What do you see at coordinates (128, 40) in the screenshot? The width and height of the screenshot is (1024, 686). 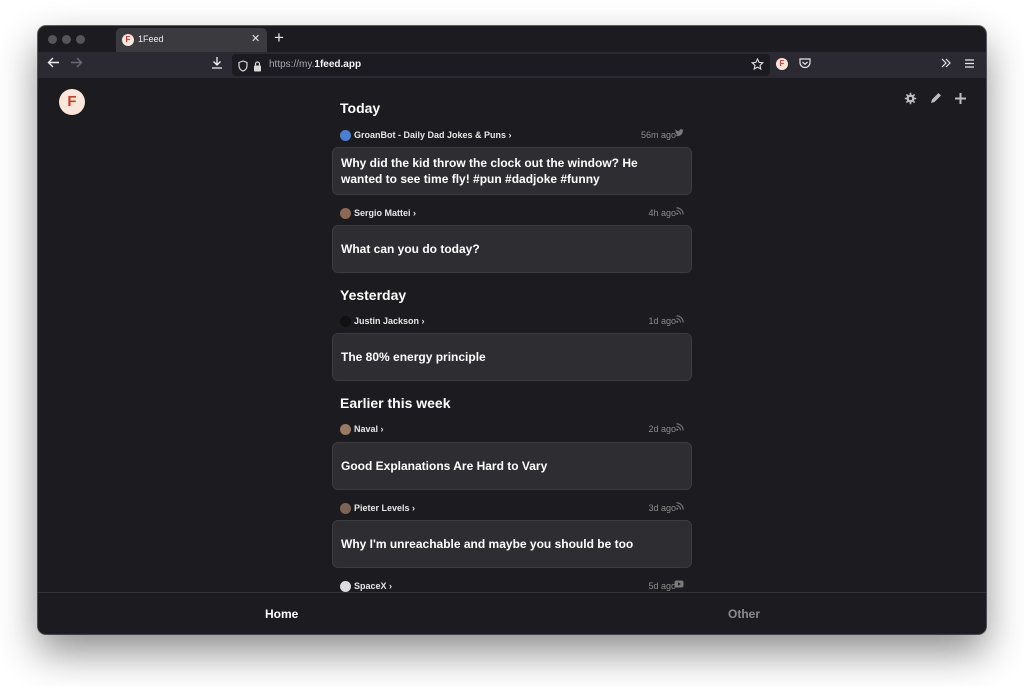 I see `tab-favicon: F` at bounding box center [128, 40].